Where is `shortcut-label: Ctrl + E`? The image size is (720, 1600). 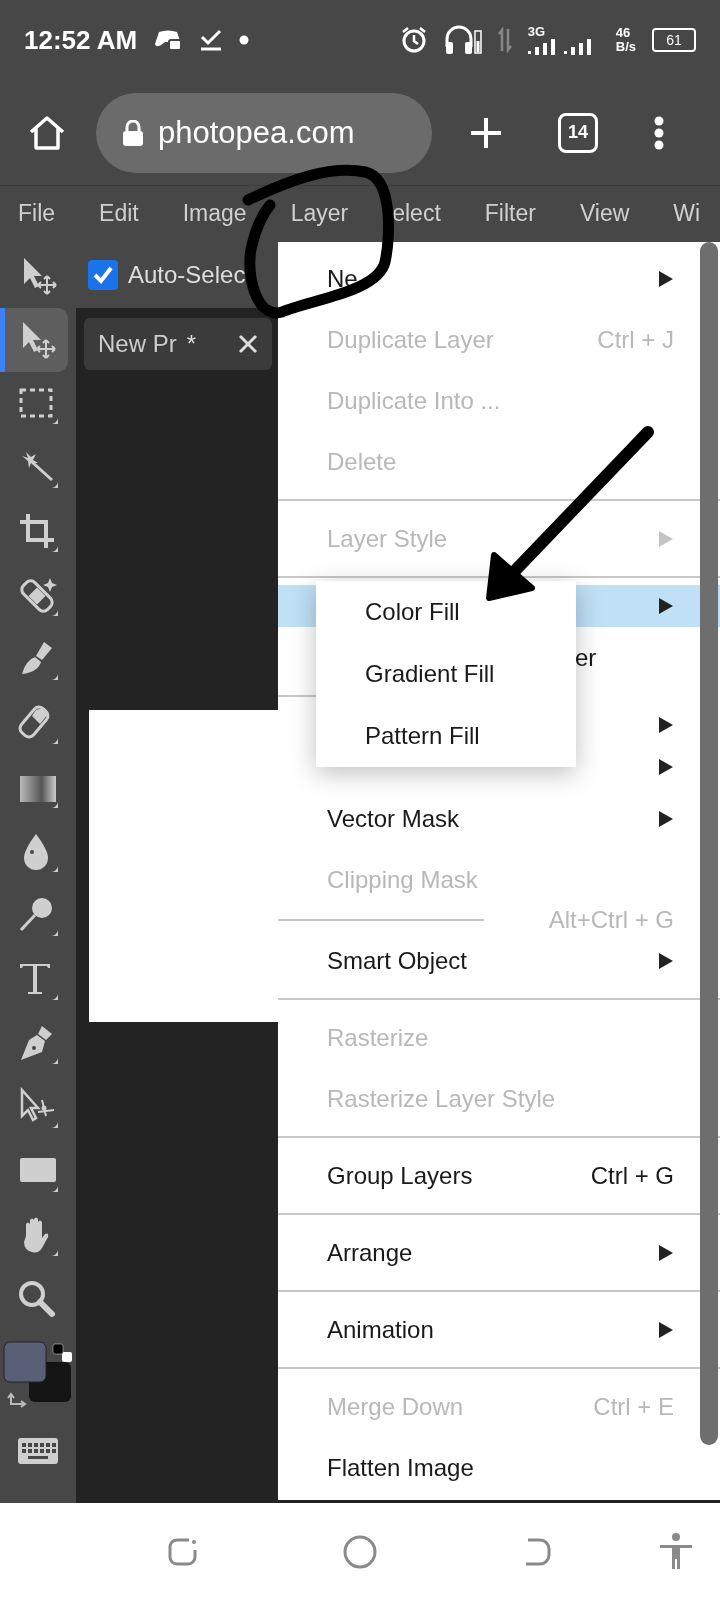
shortcut-label: Ctrl + E is located at coordinates (633, 1406).